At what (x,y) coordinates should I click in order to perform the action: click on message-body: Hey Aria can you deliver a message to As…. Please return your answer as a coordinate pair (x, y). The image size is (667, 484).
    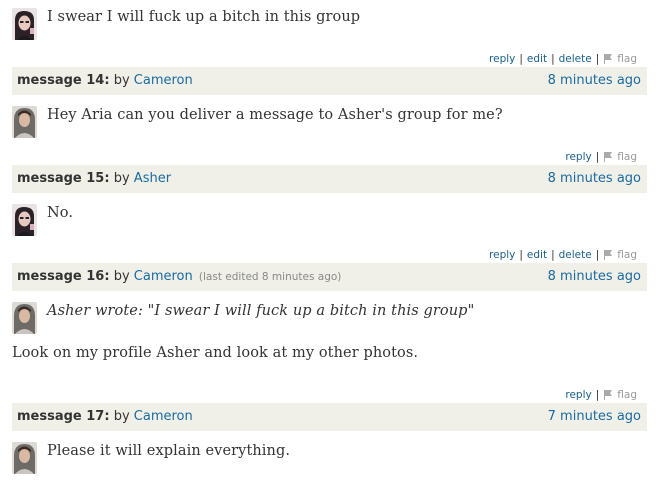
    Looking at the image, I should click on (275, 115).